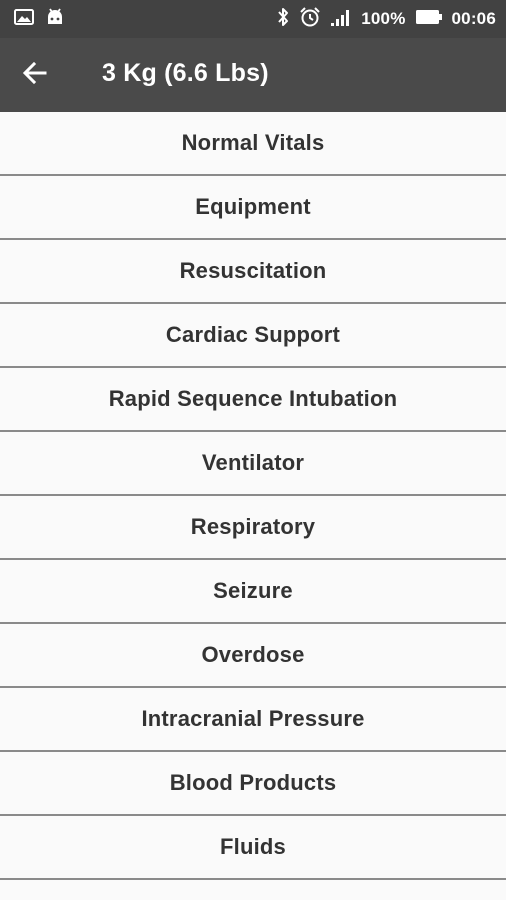  Describe the element at coordinates (253, 19) in the screenshot. I see `status-bar: 100% 00:06` at that location.